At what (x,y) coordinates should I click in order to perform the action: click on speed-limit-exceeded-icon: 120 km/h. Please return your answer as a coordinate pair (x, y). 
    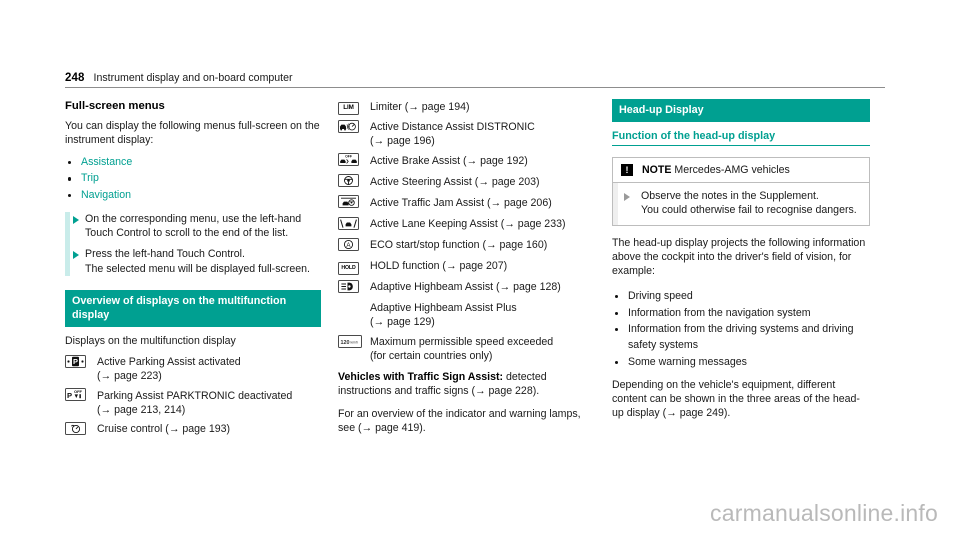
    Looking at the image, I should click on (350, 341).